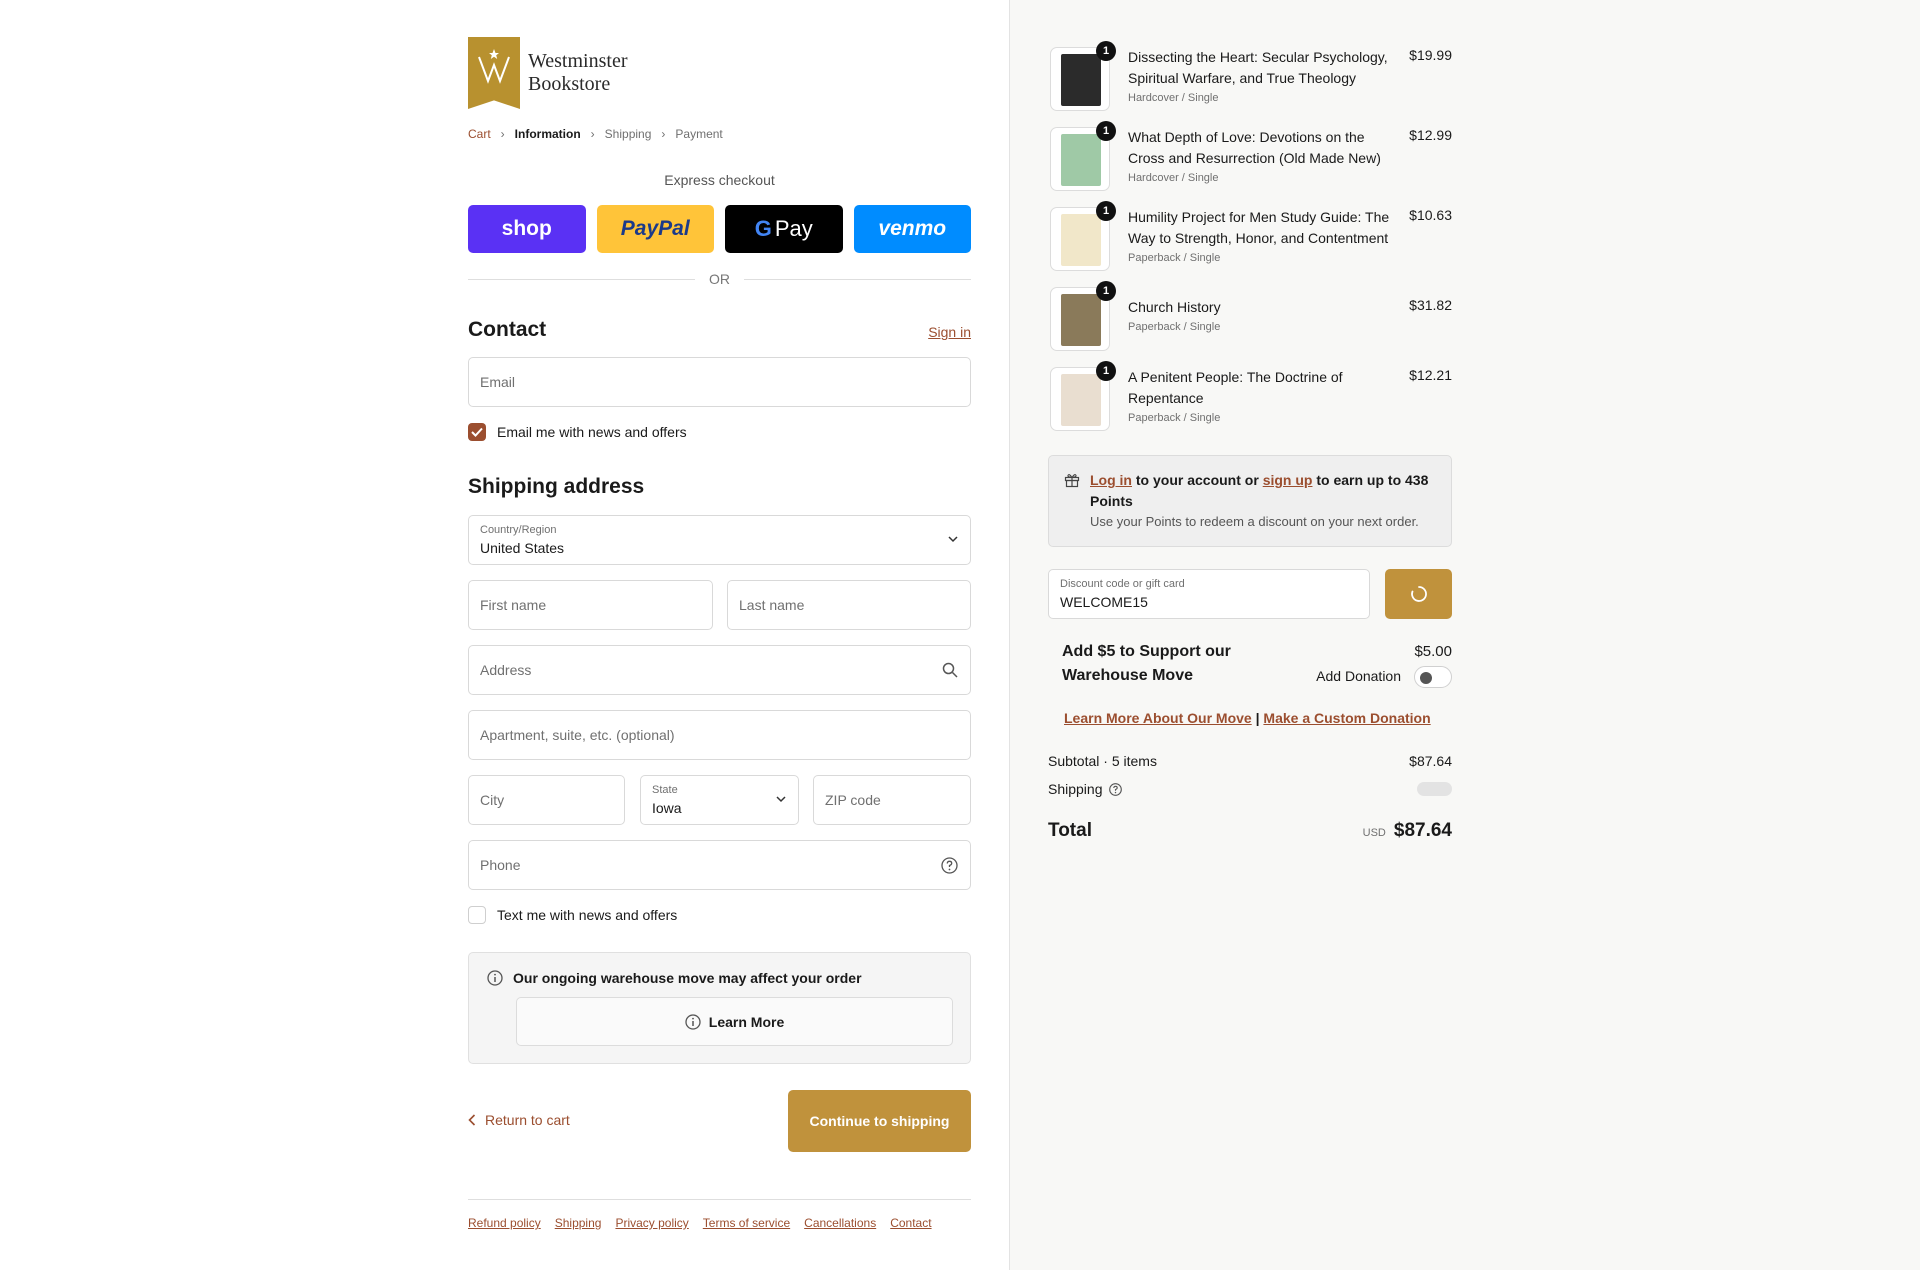 Image resolution: width=1920 pixels, height=1270 pixels. Describe the element at coordinates (479, 134) in the screenshot. I see `breadcrumb-cart: Cart` at that location.